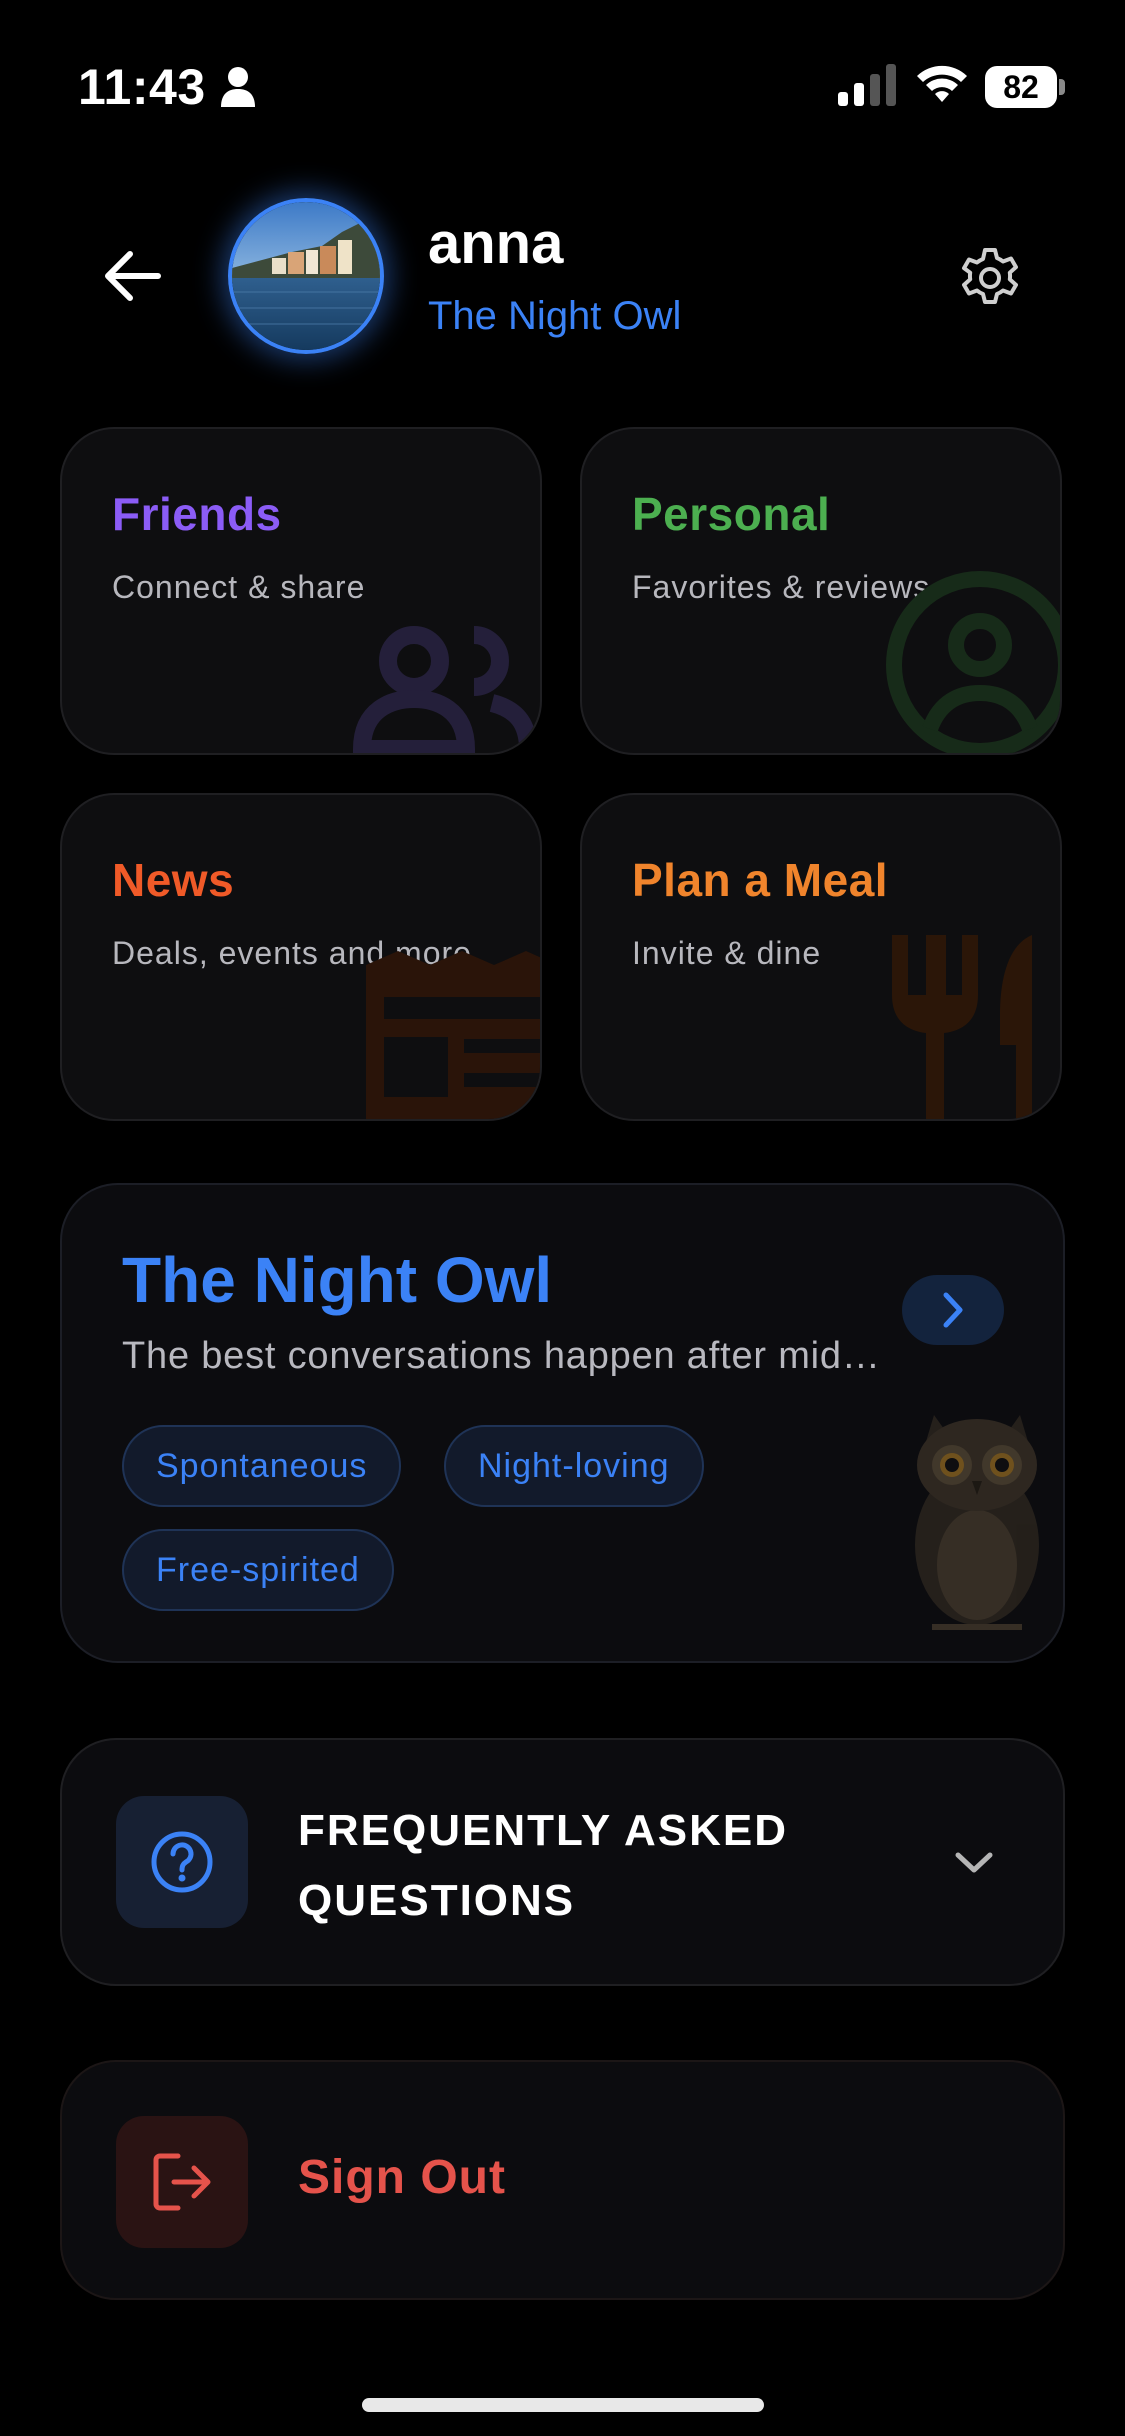  I want to click on tile-friends: Friends Connect & share, so click(301, 591).